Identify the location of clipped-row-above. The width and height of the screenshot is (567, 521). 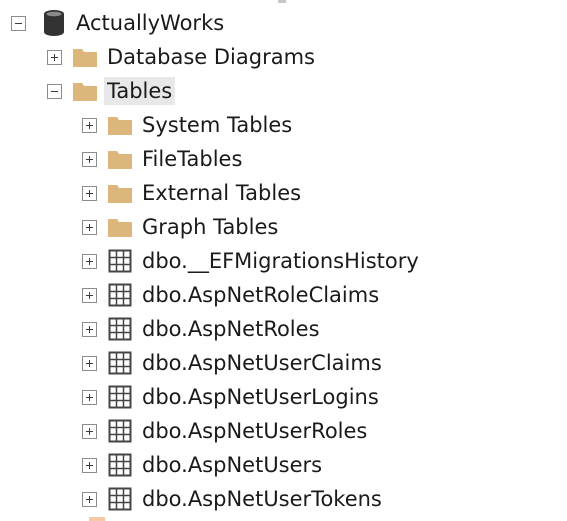
(282, 1).